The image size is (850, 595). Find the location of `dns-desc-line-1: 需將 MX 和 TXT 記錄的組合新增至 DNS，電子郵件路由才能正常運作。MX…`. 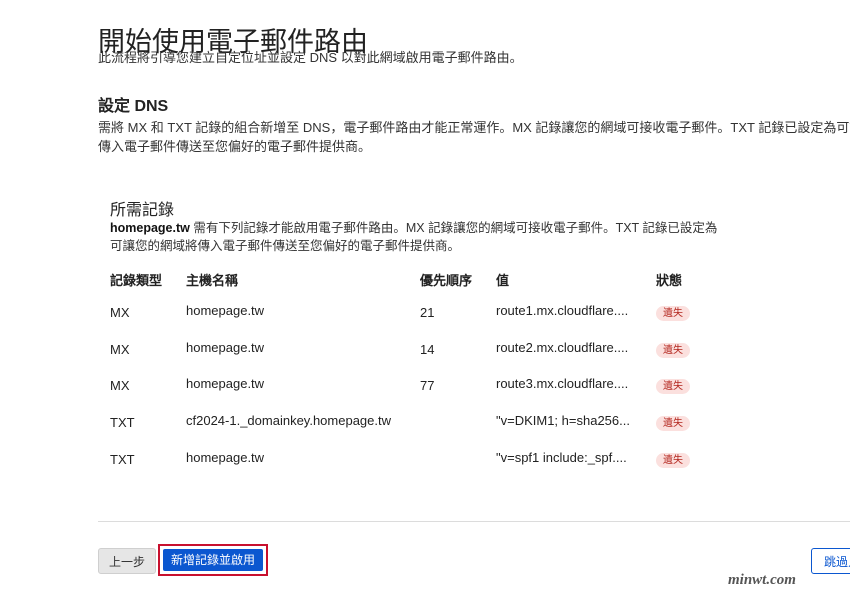

dns-desc-line-1: 需將 MX 和 TXT 記錄的組合新增至 DNS，電子郵件路由才能正常運作。MX… is located at coordinates (474, 127).